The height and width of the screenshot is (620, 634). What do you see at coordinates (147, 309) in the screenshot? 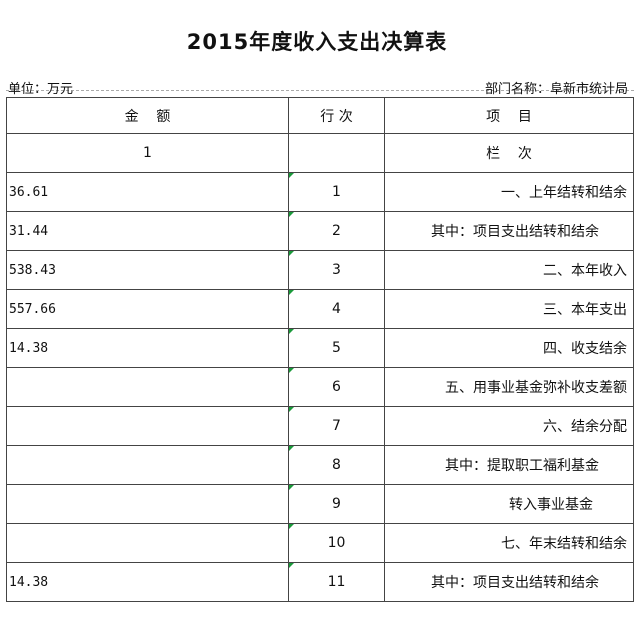
I see `amount-cell: 557.66` at bounding box center [147, 309].